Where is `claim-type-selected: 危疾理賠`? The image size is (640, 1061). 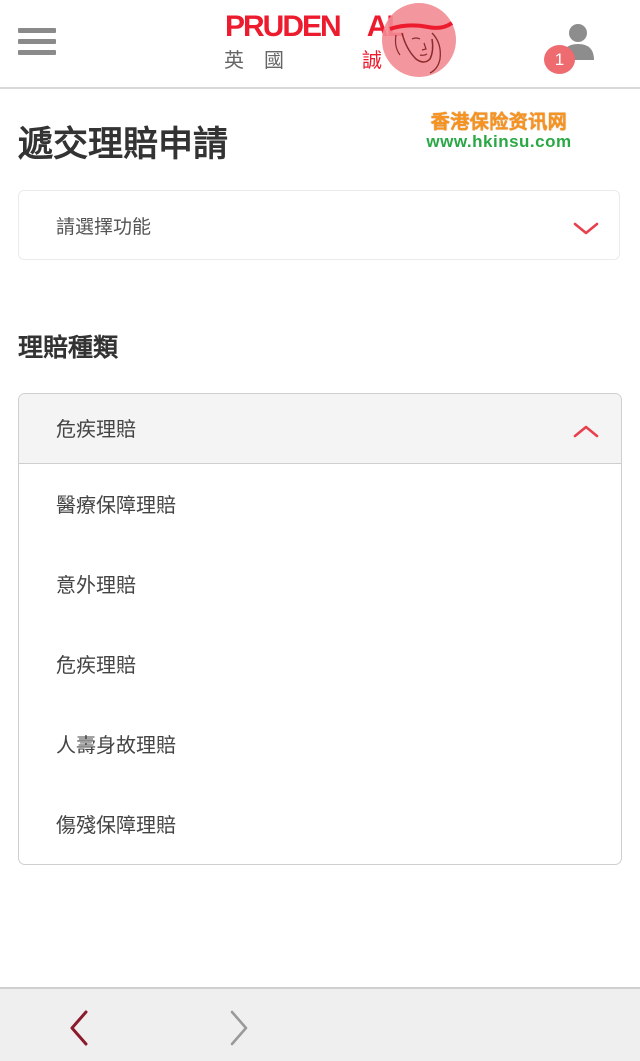
claim-type-selected: 危疾理賠 is located at coordinates (320, 429).